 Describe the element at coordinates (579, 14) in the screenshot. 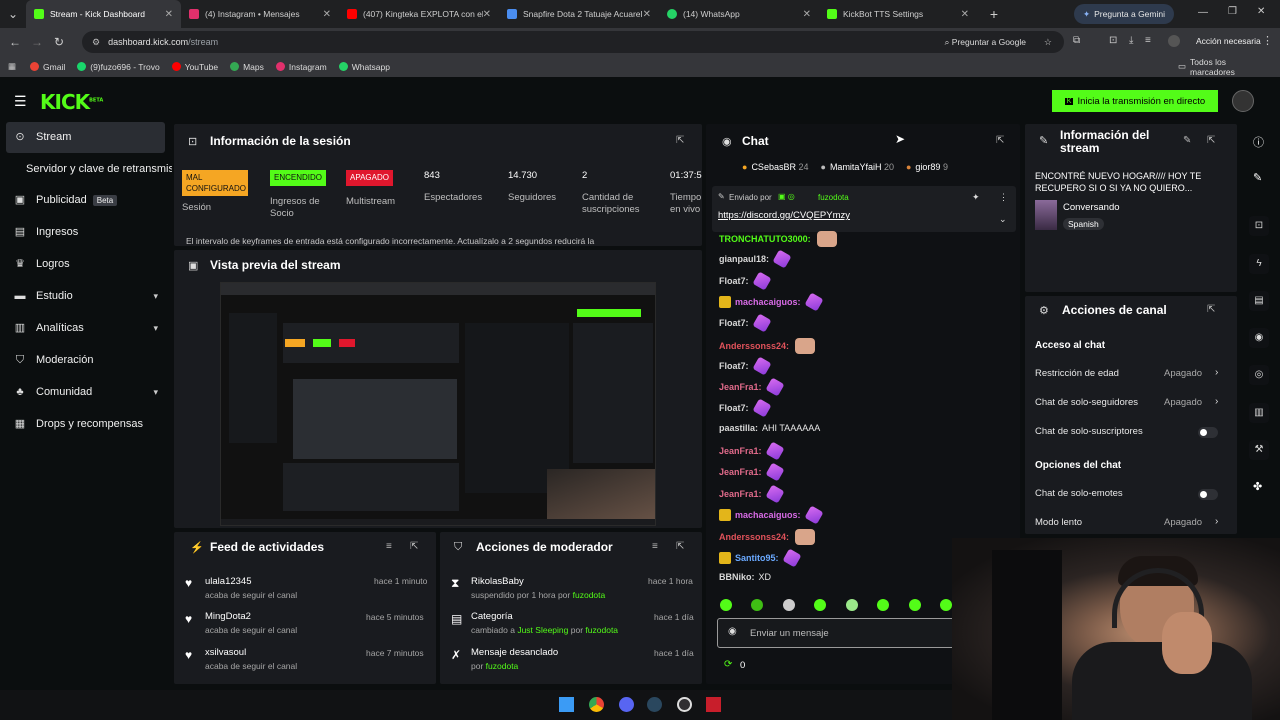

I see `tab-snapfire: Snapfire Dota 2 Tatuaje Acuarel ✕` at that location.